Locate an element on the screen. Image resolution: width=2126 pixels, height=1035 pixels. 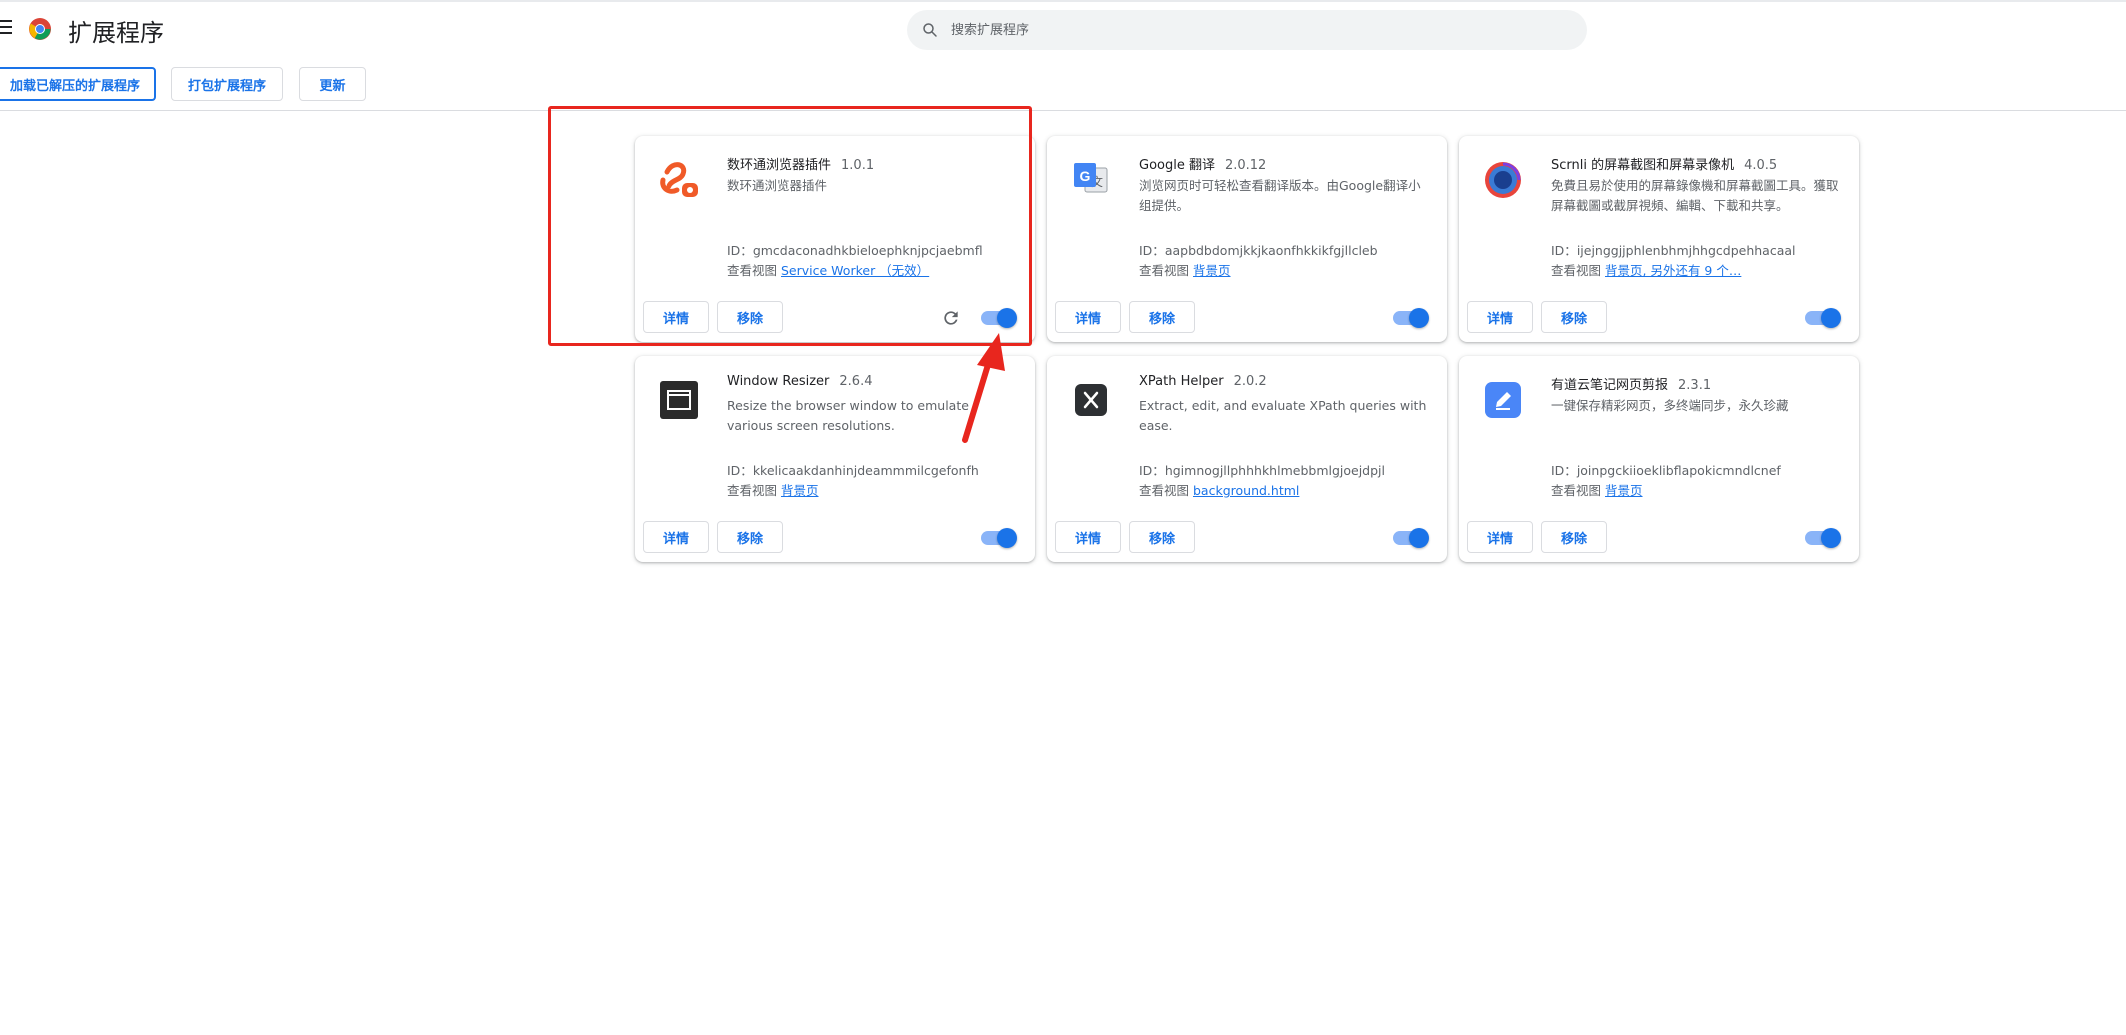
extension-name: Google 翻译 is located at coordinates (1177, 165).